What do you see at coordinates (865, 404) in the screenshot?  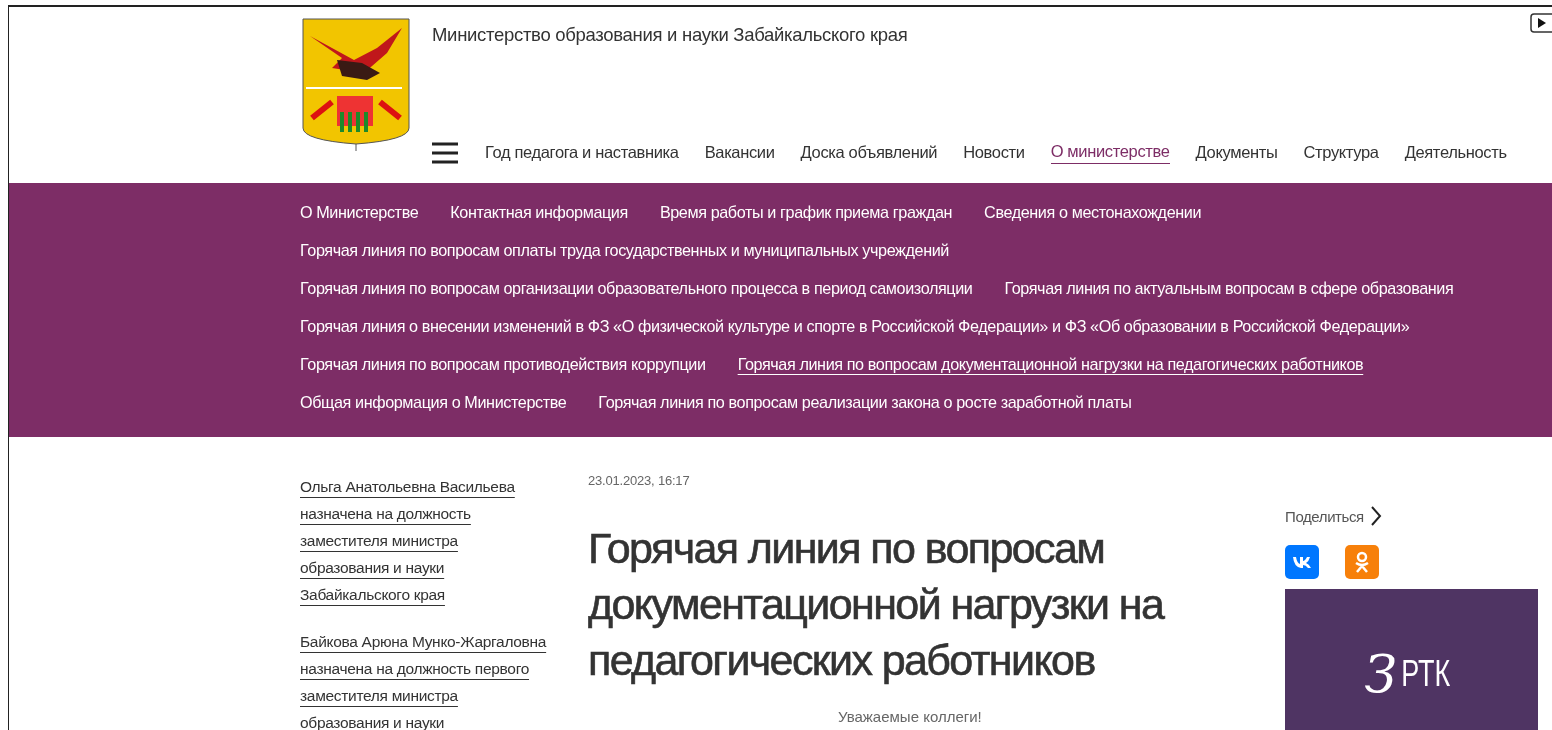 I see `submenu-link: Горячая линия по вопросам реализации закона о росте заработной платы` at bounding box center [865, 404].